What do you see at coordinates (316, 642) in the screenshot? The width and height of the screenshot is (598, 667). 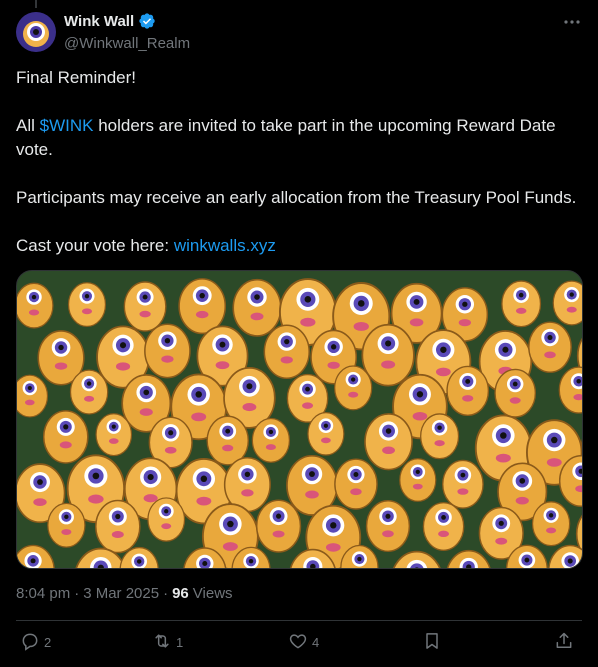 I see `like-count: 4` at bounding box center [316, 642].